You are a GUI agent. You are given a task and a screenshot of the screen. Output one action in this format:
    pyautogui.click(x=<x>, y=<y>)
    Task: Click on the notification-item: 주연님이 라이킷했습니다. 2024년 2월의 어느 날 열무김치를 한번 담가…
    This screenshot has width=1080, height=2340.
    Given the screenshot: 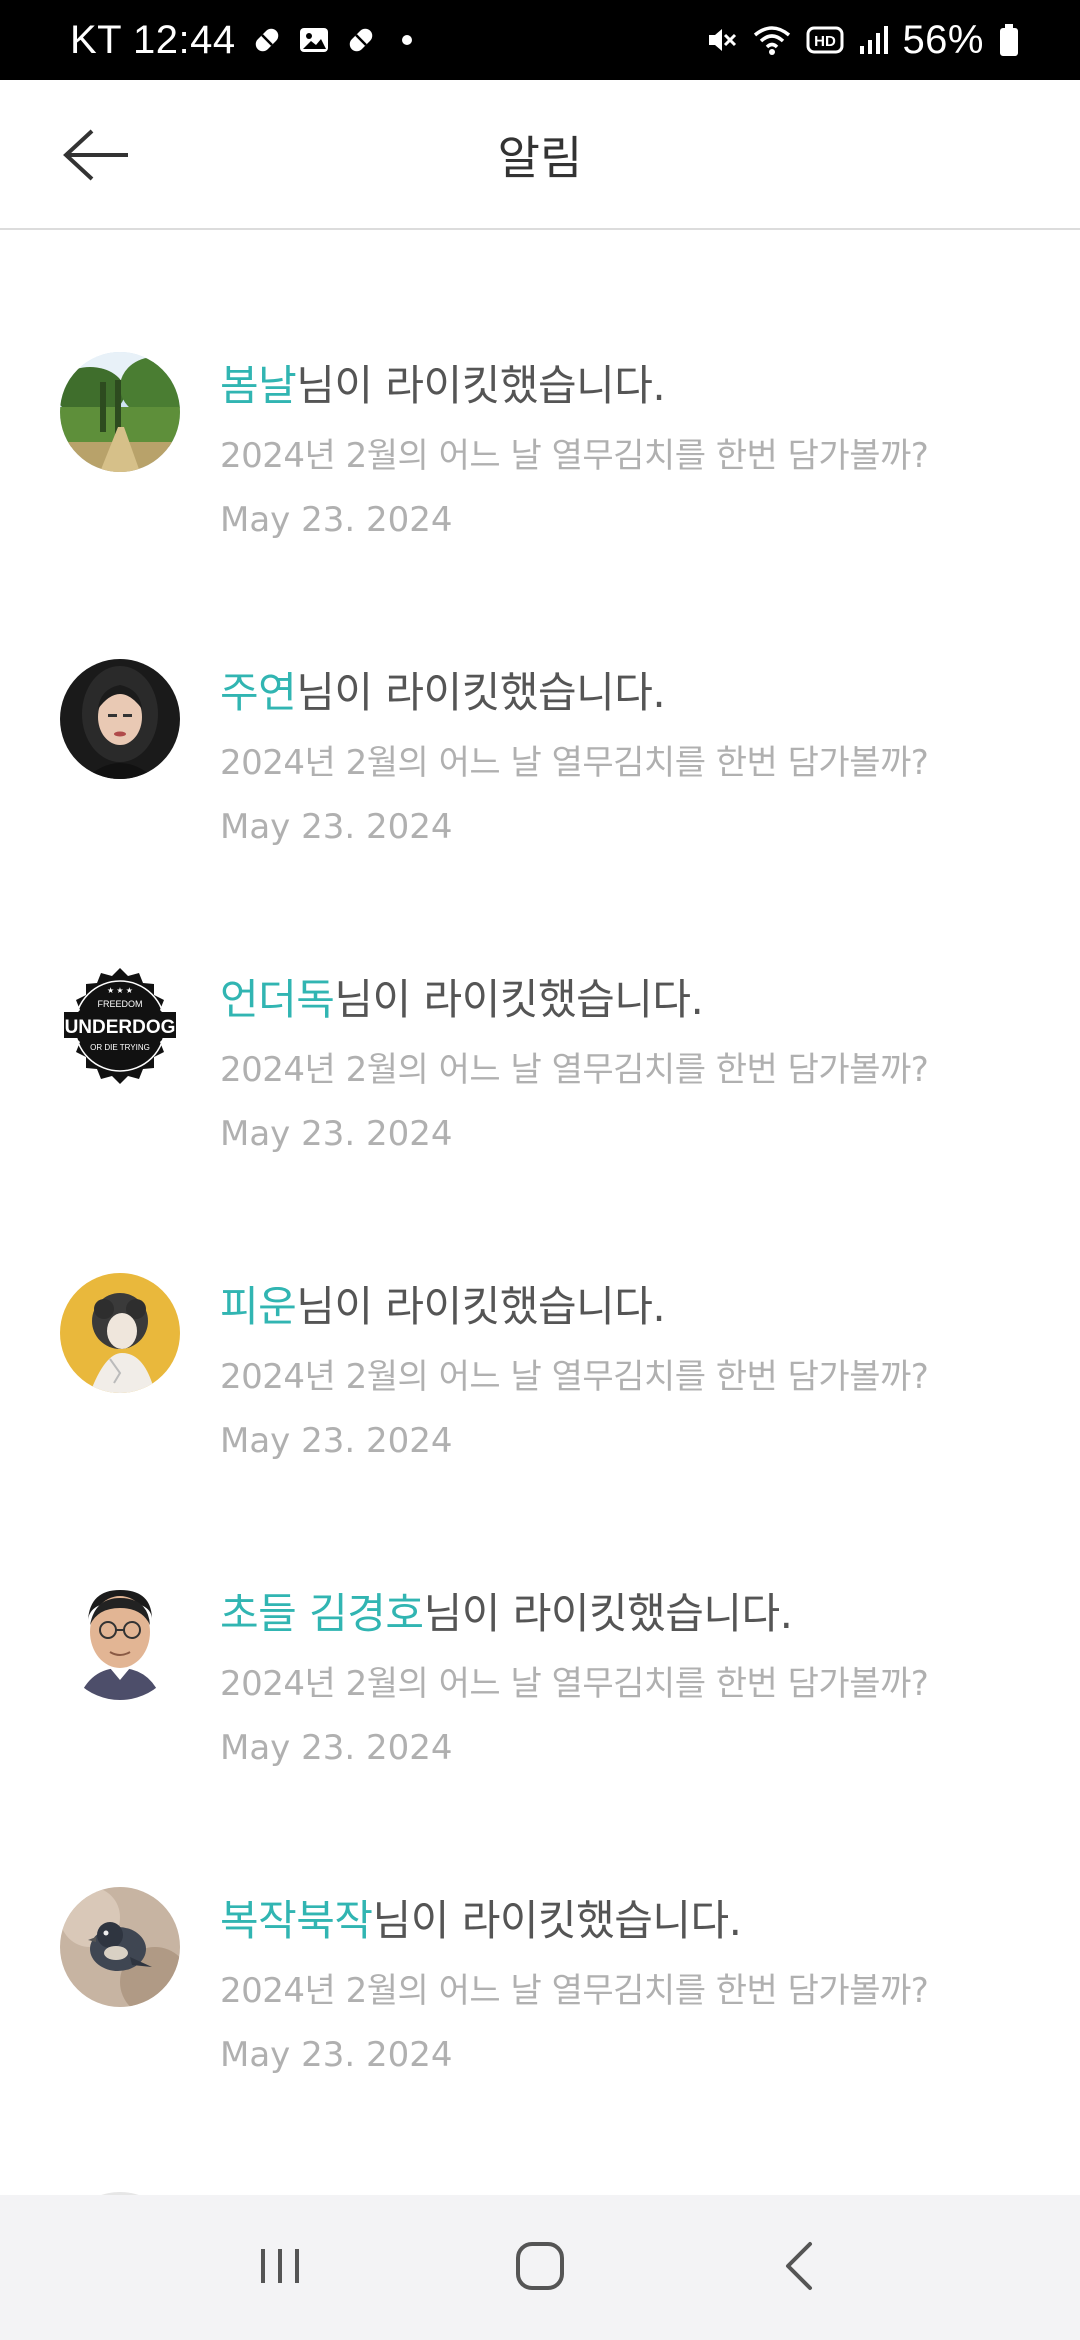 What is the action you would take?
    pyautogui.click(x=540, y=692)
    